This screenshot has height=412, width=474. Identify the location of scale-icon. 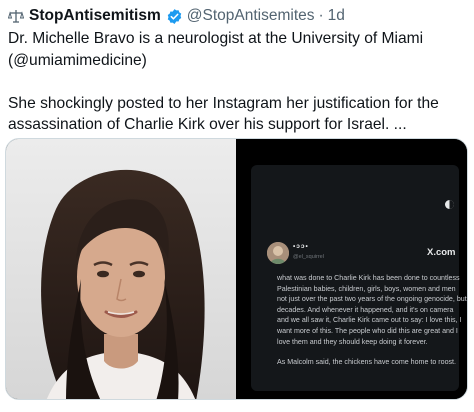
(16, 16).